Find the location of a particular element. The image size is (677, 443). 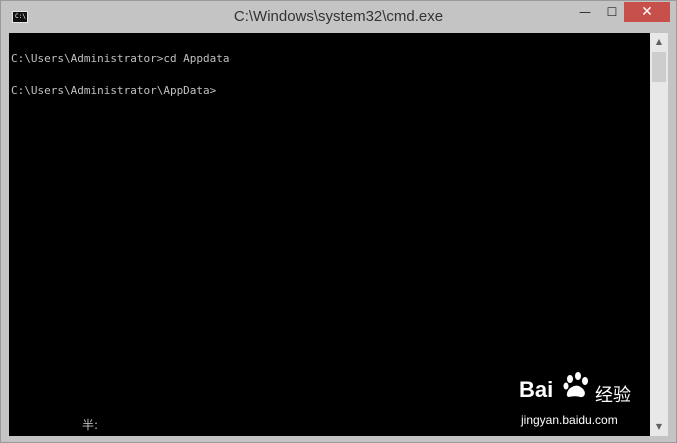

minimize-button: — is located at coordinates (585, 12).